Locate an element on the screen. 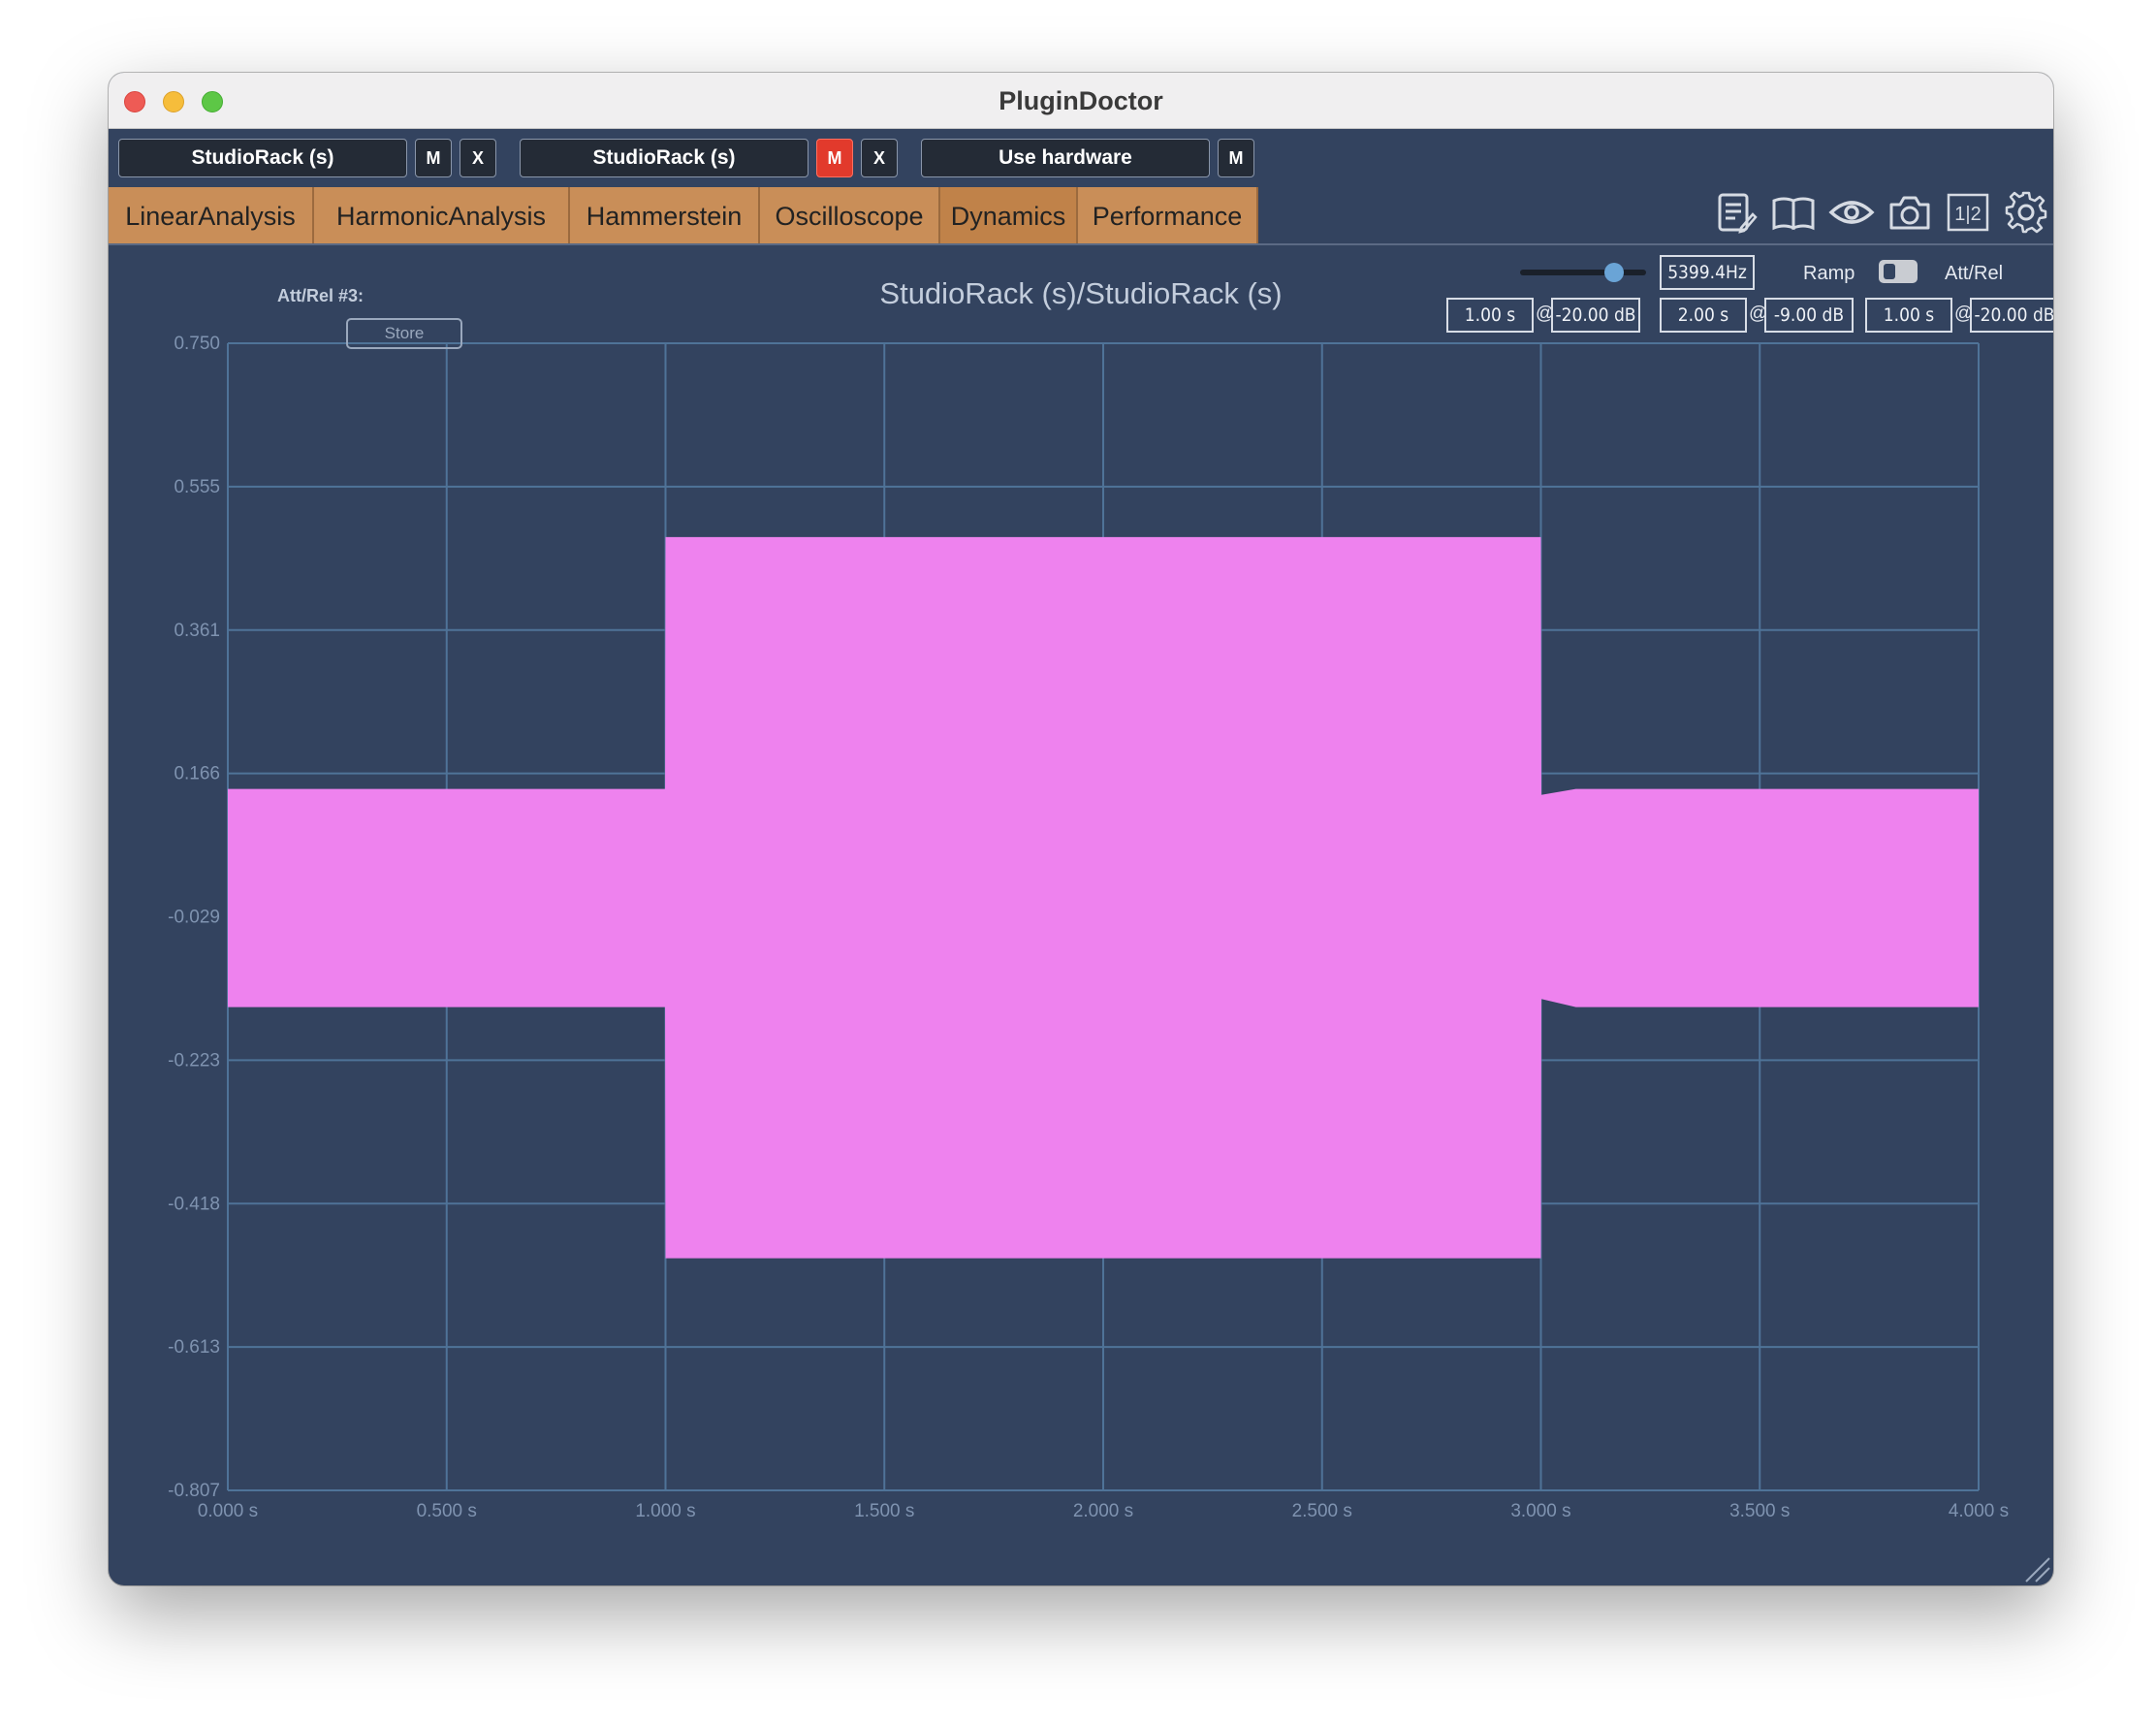 The height and width of the screenshot is (1726, 2156). x-tick-label: 3.000 s is located at coordinates (1540, 1511).